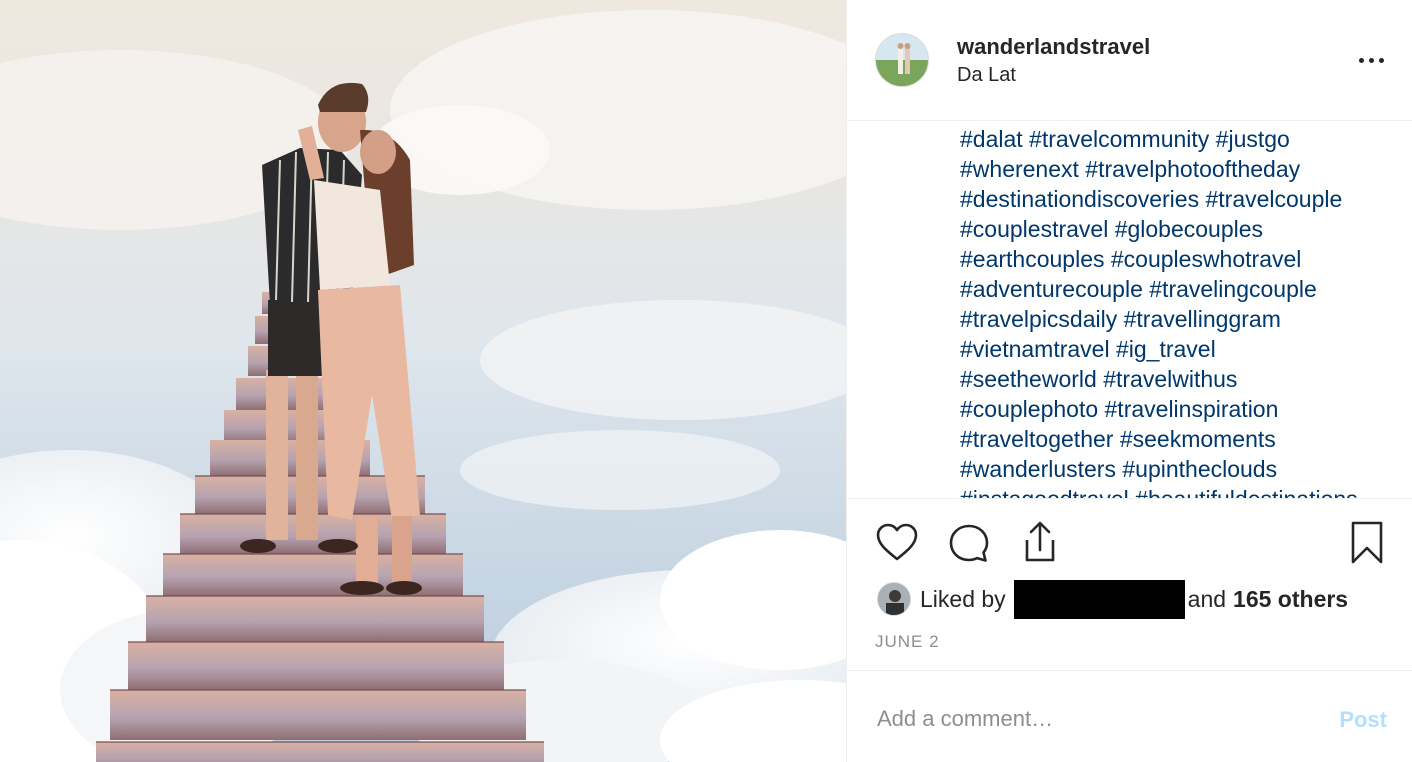 The image size is (1412, 762). I want to click on post-header: wanderlandstravel Da Lat, so click(1129, 60).